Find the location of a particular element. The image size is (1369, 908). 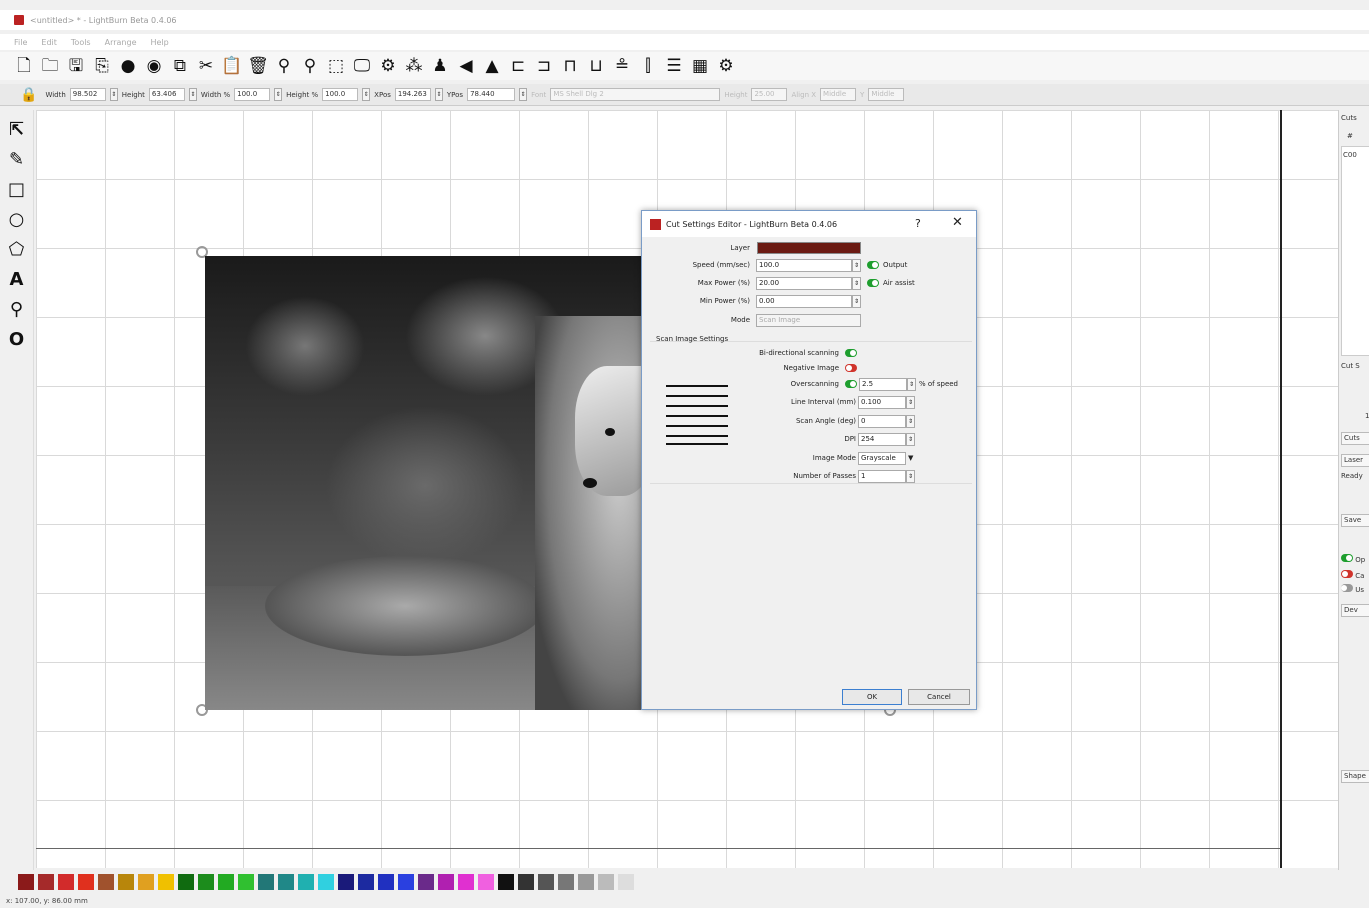

xpos-field: 194.263 is located at coordinates (412, 94).